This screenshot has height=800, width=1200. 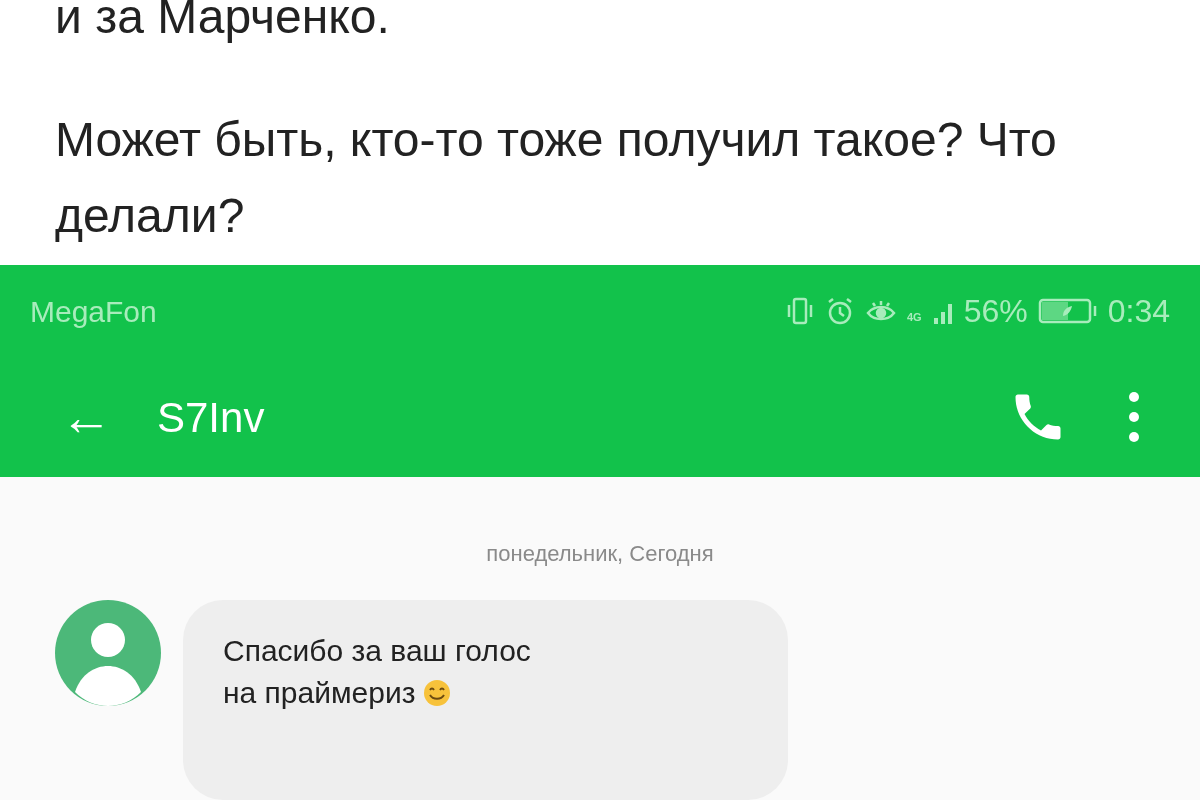 What do you see at coordinates (223, 21) in the screenshot?
I see `article-text: и за Марченко.` at bounding box center [223, 21].